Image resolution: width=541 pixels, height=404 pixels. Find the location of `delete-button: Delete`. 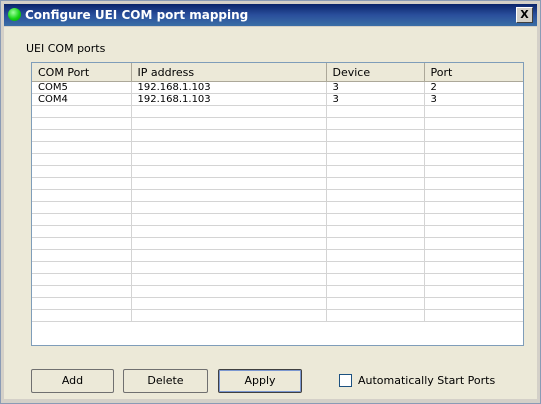

delete-button: Delete is located at coordinates (165, 381).